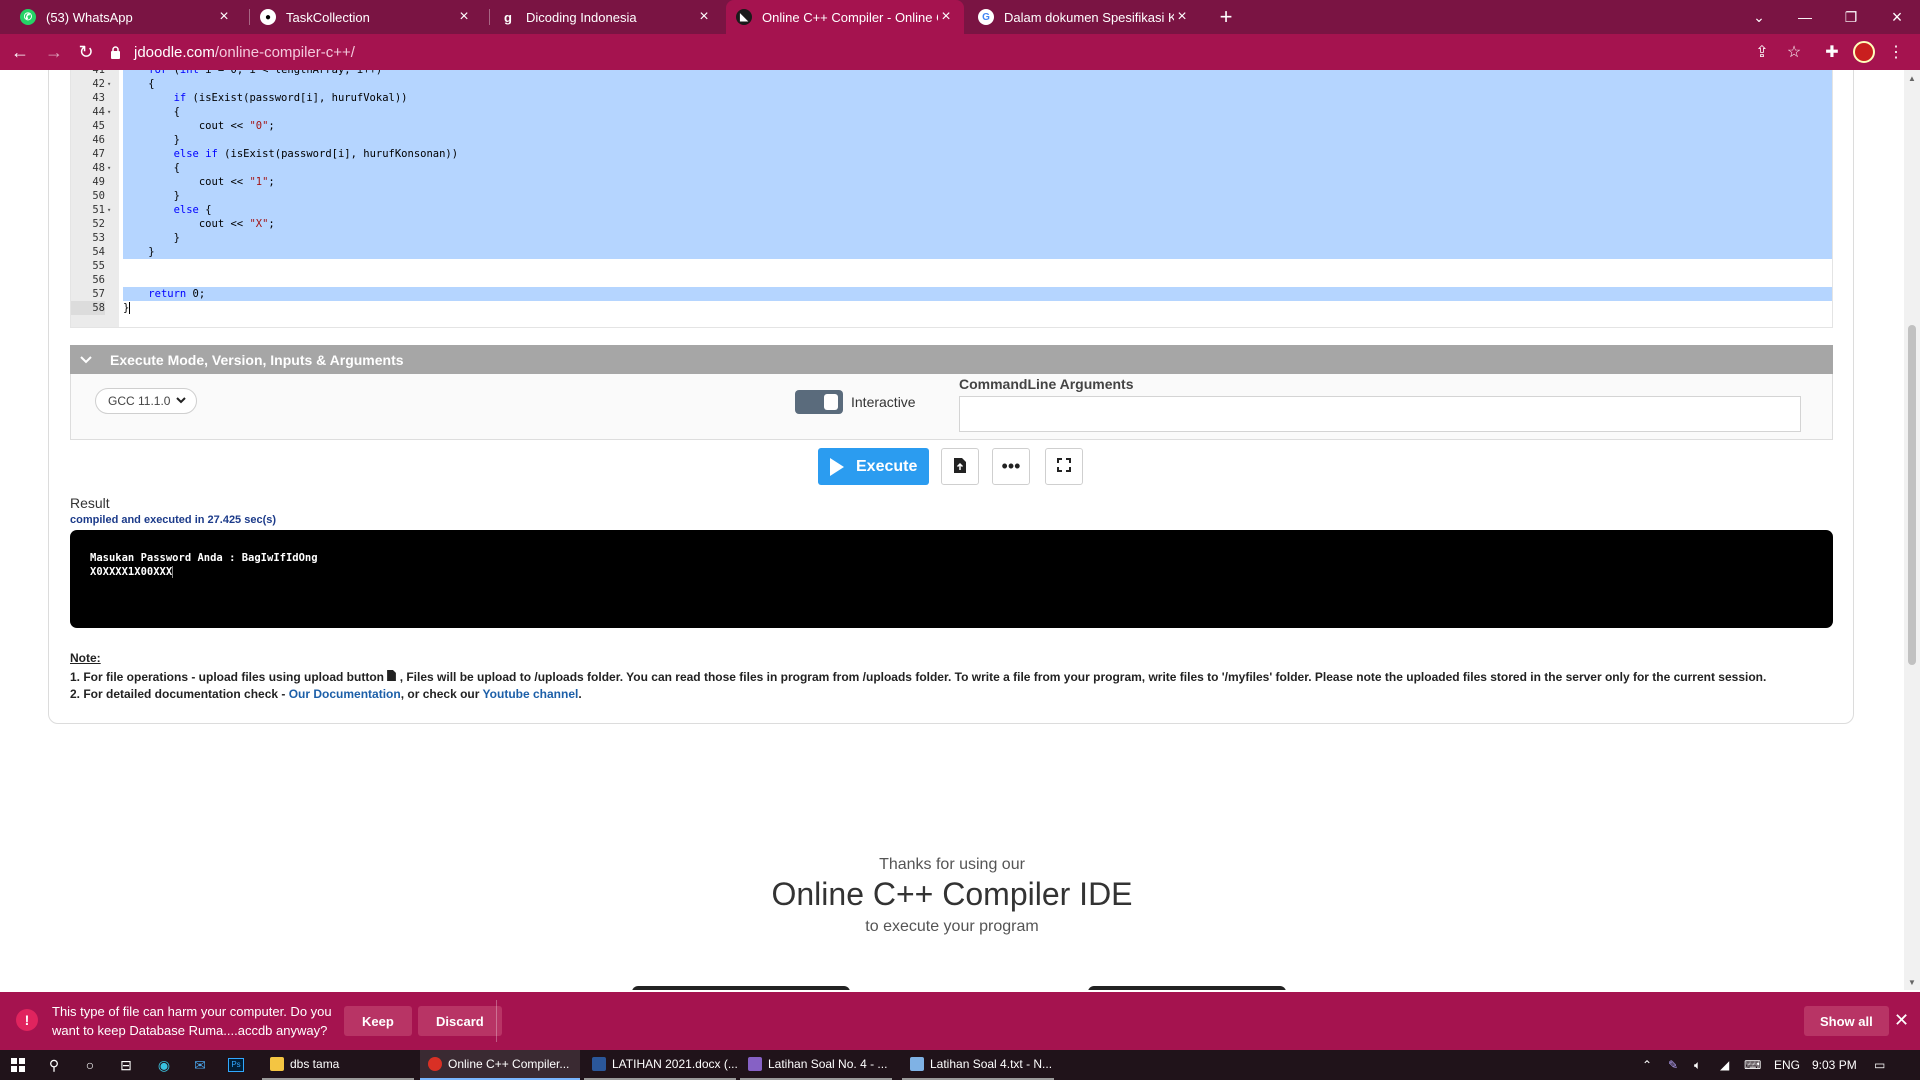 The height and width of the screenshot is (1080, 1920). Describe the element at coordinates (845, 17) in the screenshot. I see `tab-jdoodle: ◣ Online C++ Compiler - Online C... ×` at that location.